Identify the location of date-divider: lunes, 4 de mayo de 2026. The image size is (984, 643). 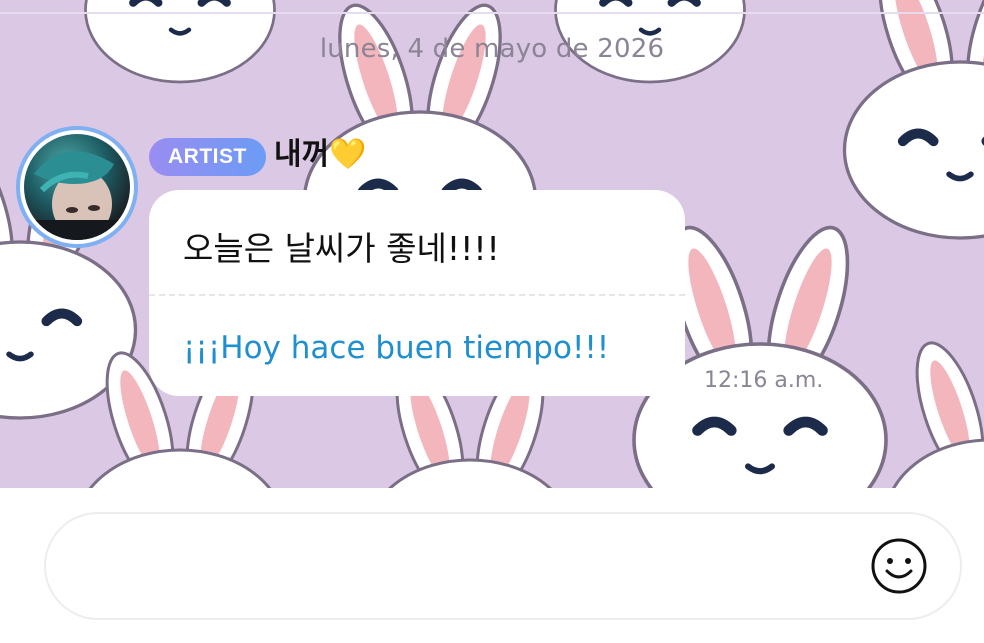
(492, 49).